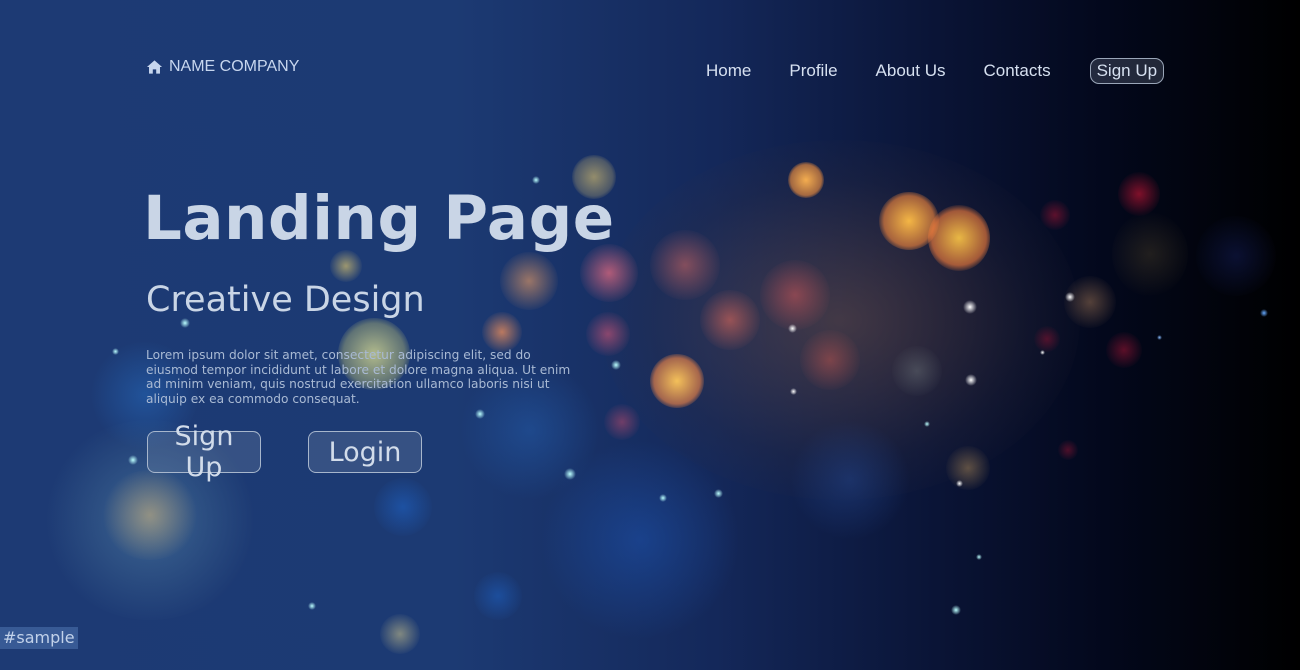 The image size is (1300, 670). What do you see at coordinates (813, 71) in the screenshot?
I see `nav-link-profile: Profile` at bounding box center [813, 71].